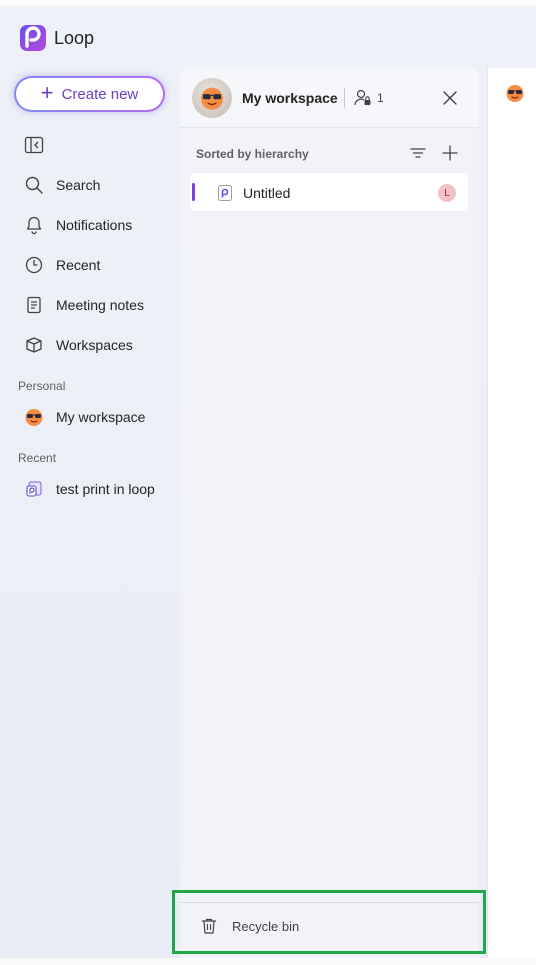 The image size is (536, 965). What do you see at coordinates (362, 97) in the screenshot?
I see `person-lock-icon` at bounding box center [362, 97].